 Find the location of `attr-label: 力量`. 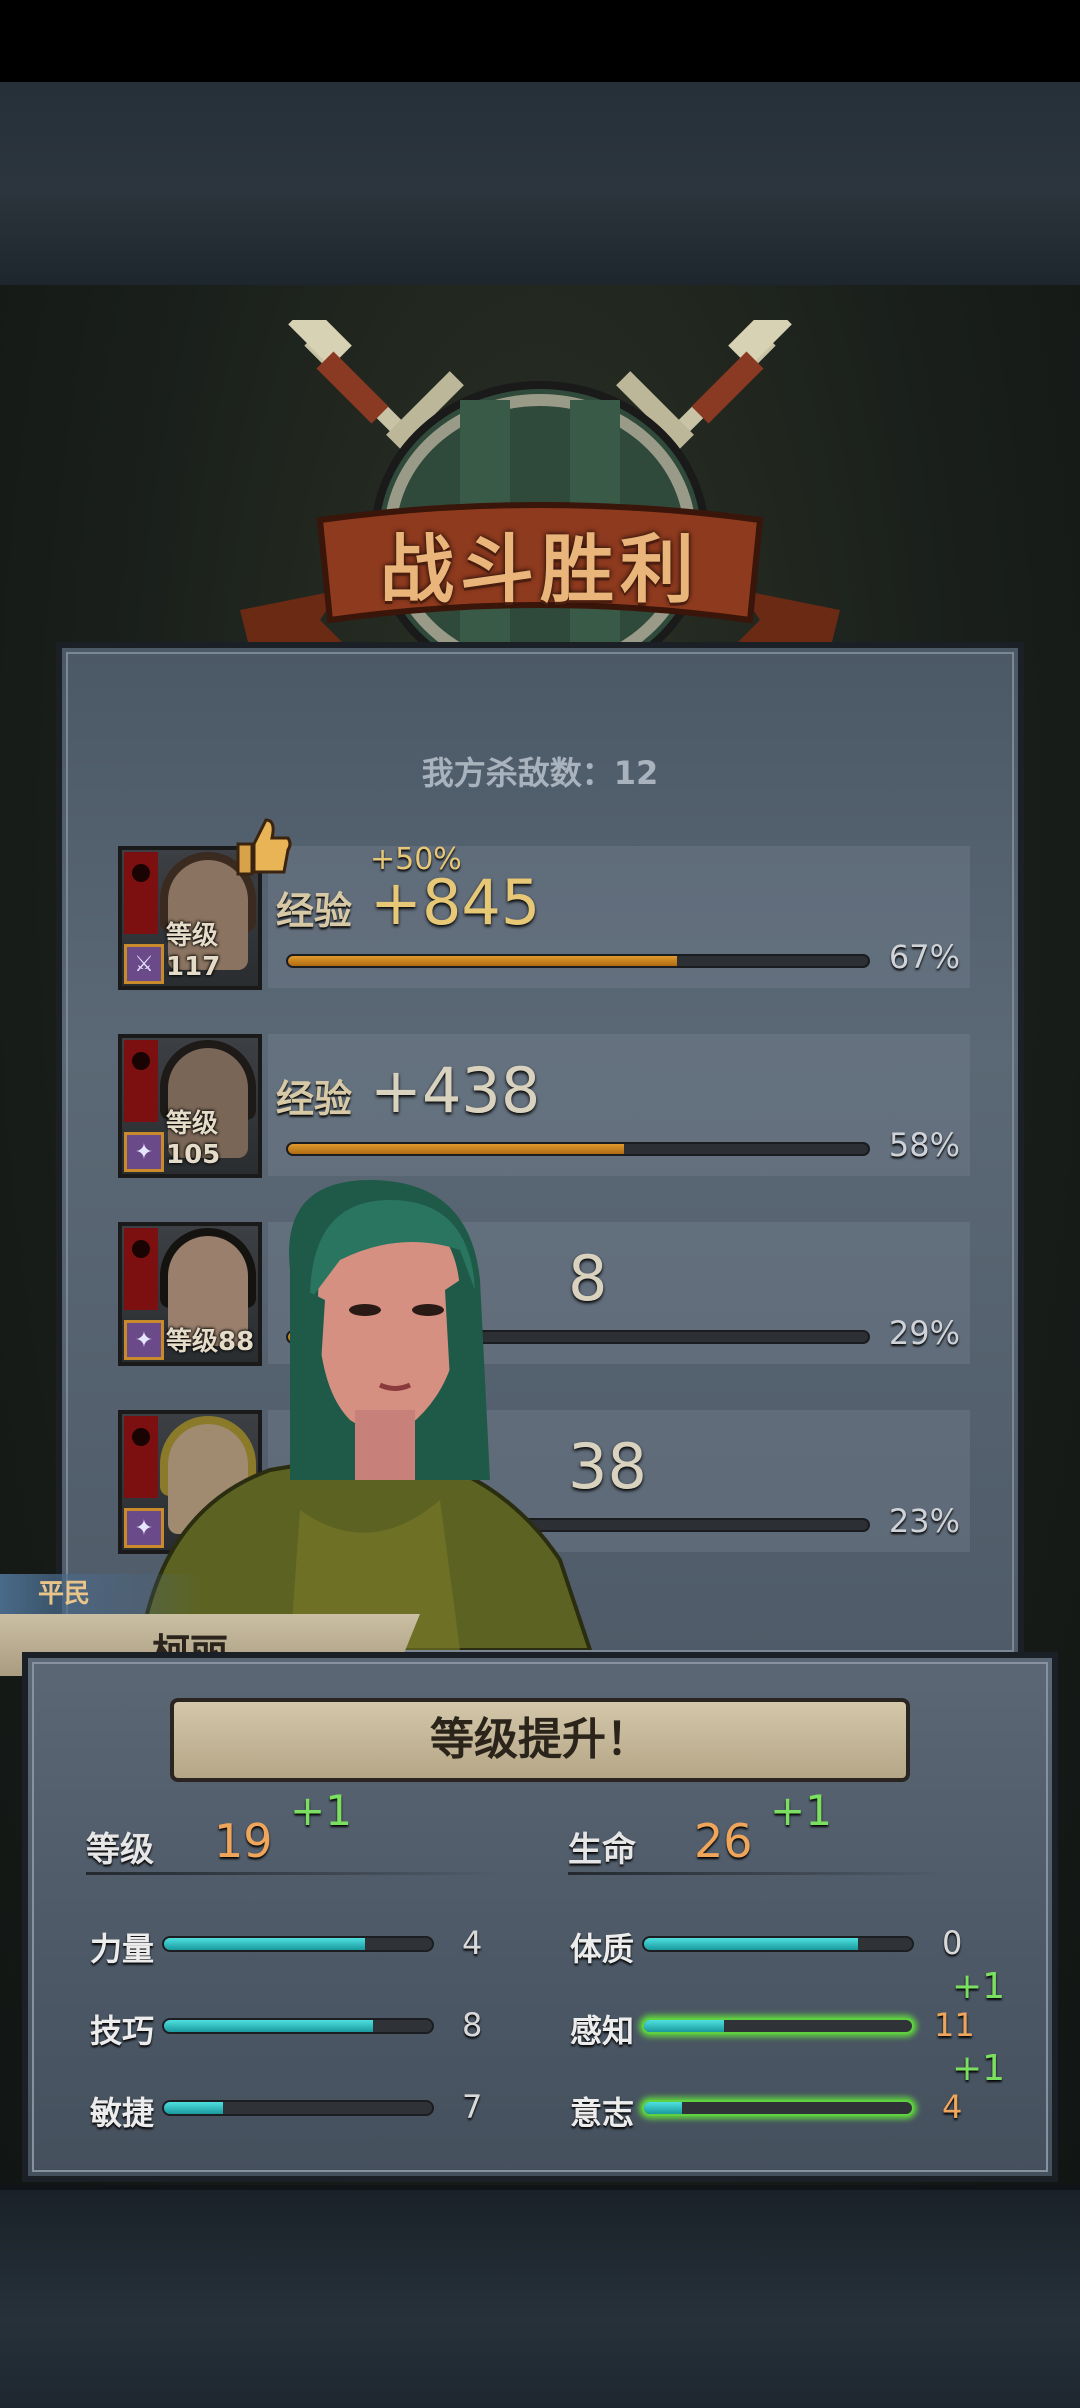

attr-label: 力量 is located at coordinates (122, 1949).